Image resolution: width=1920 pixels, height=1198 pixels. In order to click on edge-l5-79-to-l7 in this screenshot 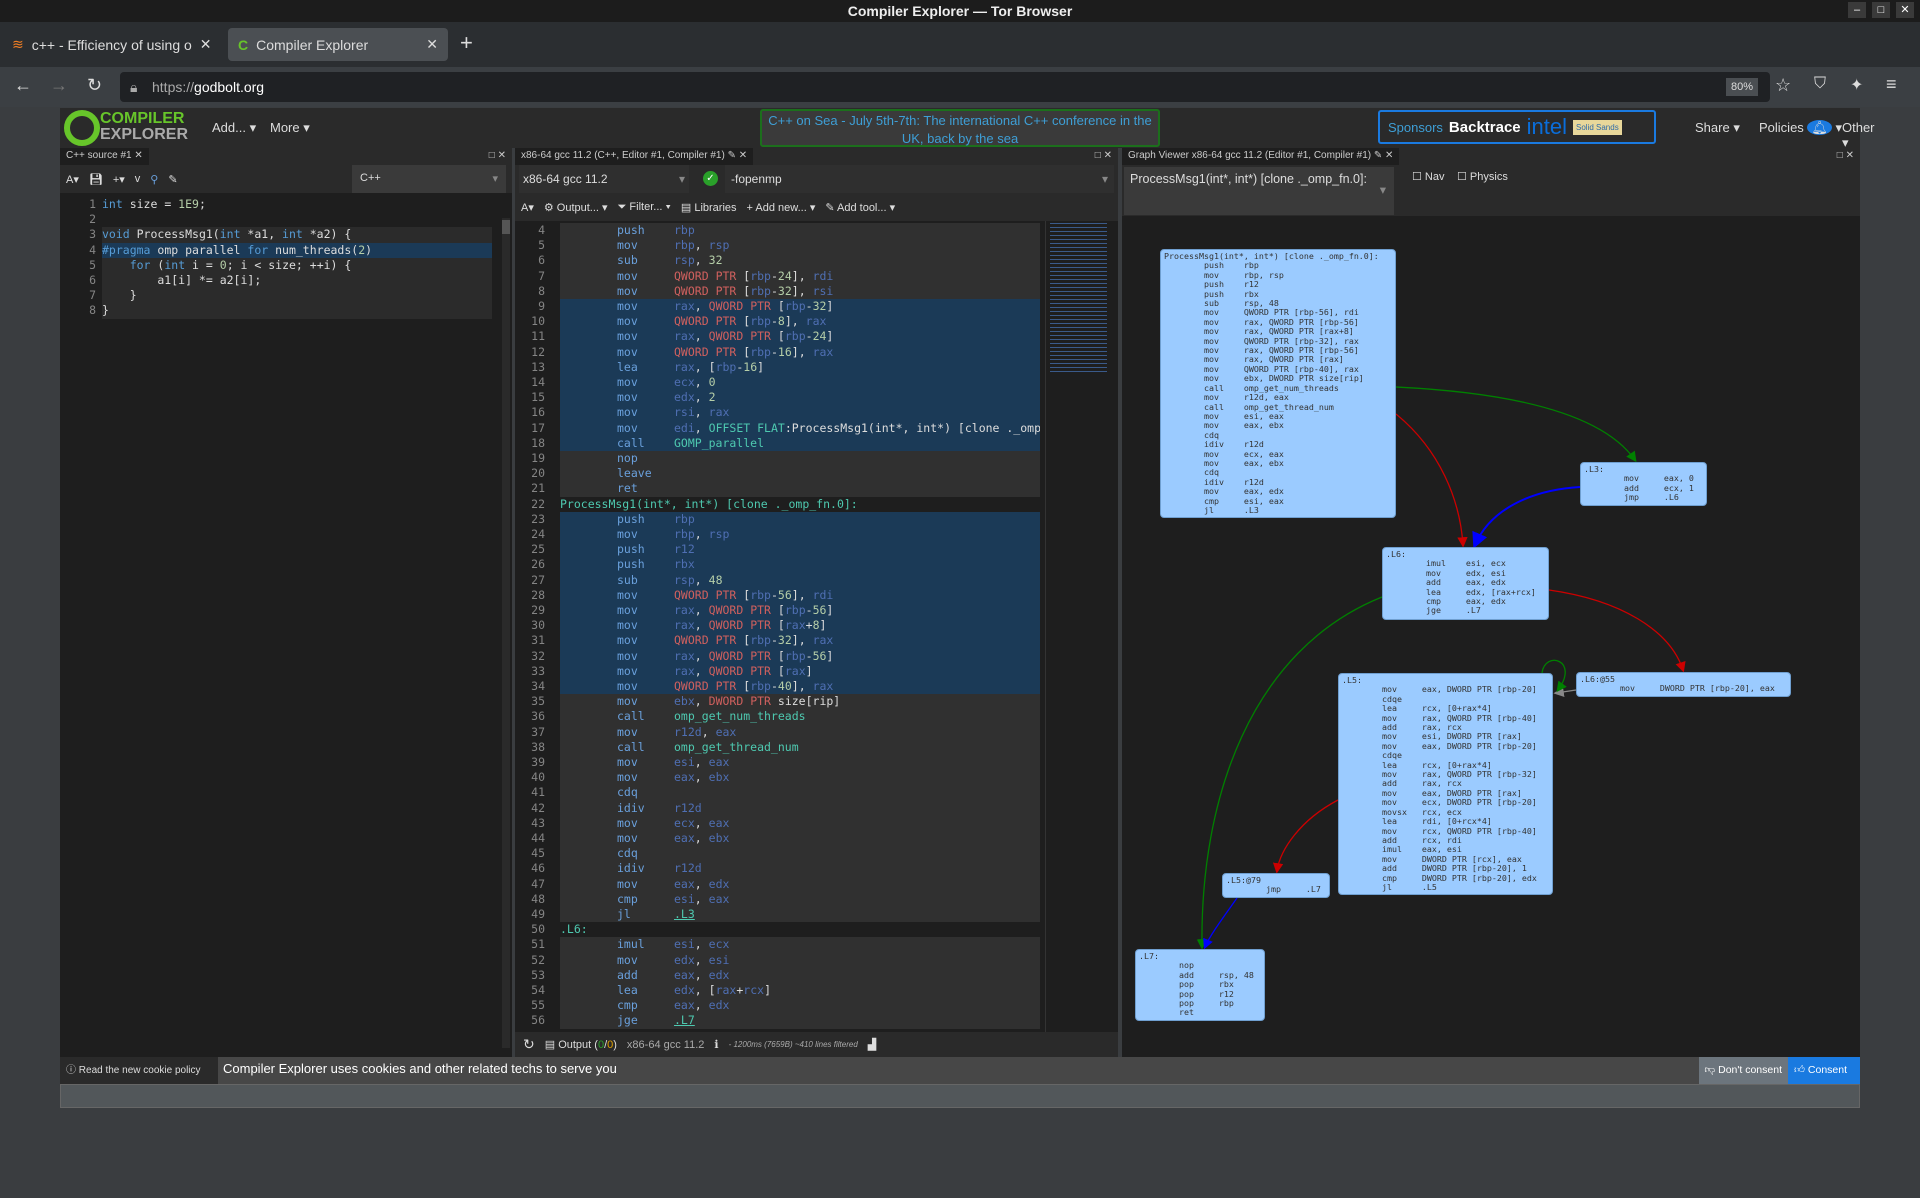, I will do `click(1220, 923)`.